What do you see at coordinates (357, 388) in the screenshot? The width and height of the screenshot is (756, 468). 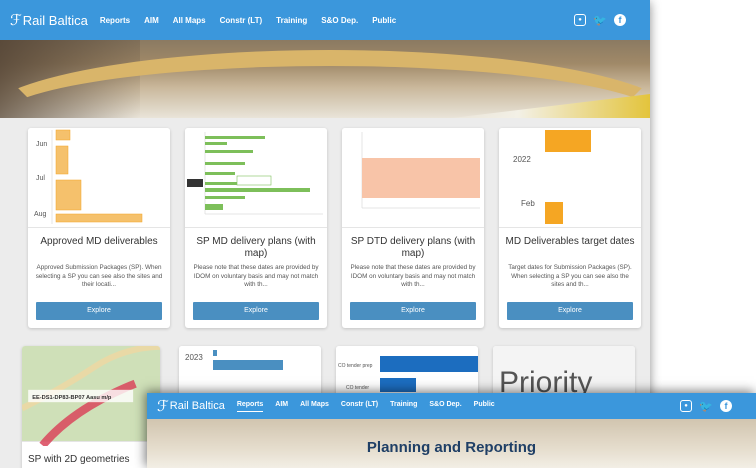 I see `thumb-label-co-tender: CO tender` at bounding box center [357, 388].